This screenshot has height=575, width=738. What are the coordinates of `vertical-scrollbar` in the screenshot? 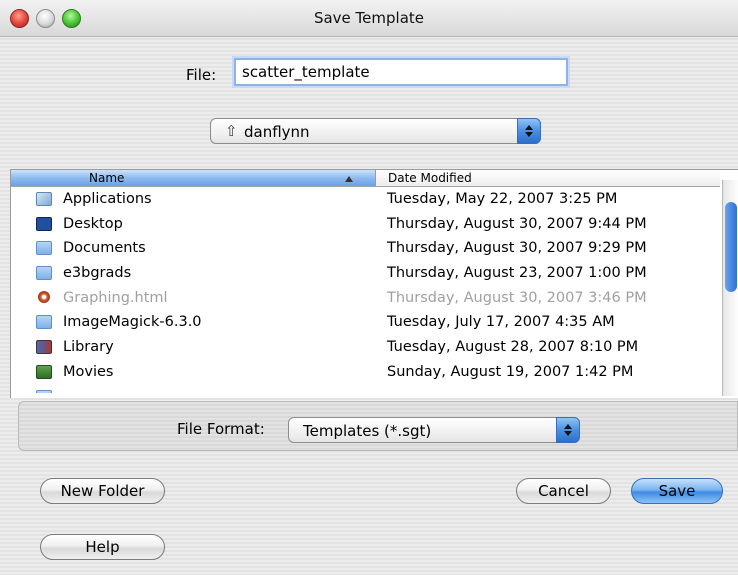 It's located at (730, 288).